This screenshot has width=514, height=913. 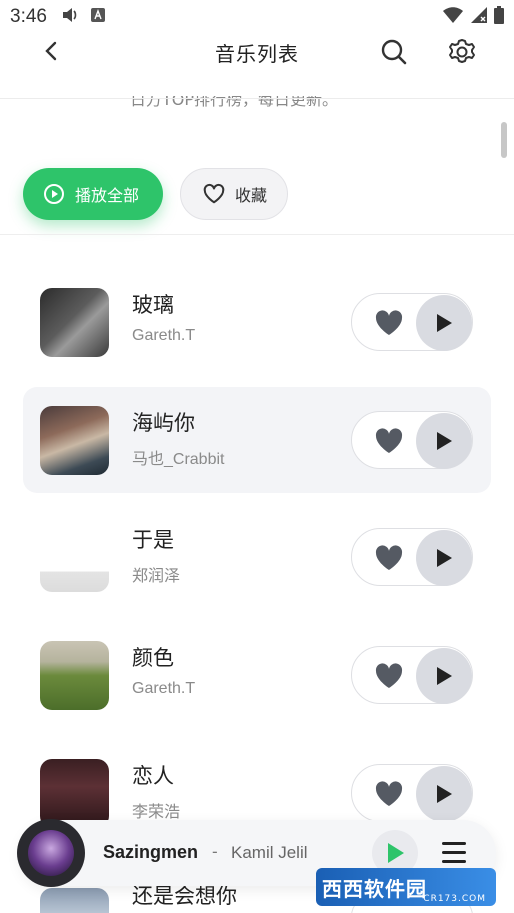 I want to click on song-artist: 李荣浩, so click(x=156, y=812).